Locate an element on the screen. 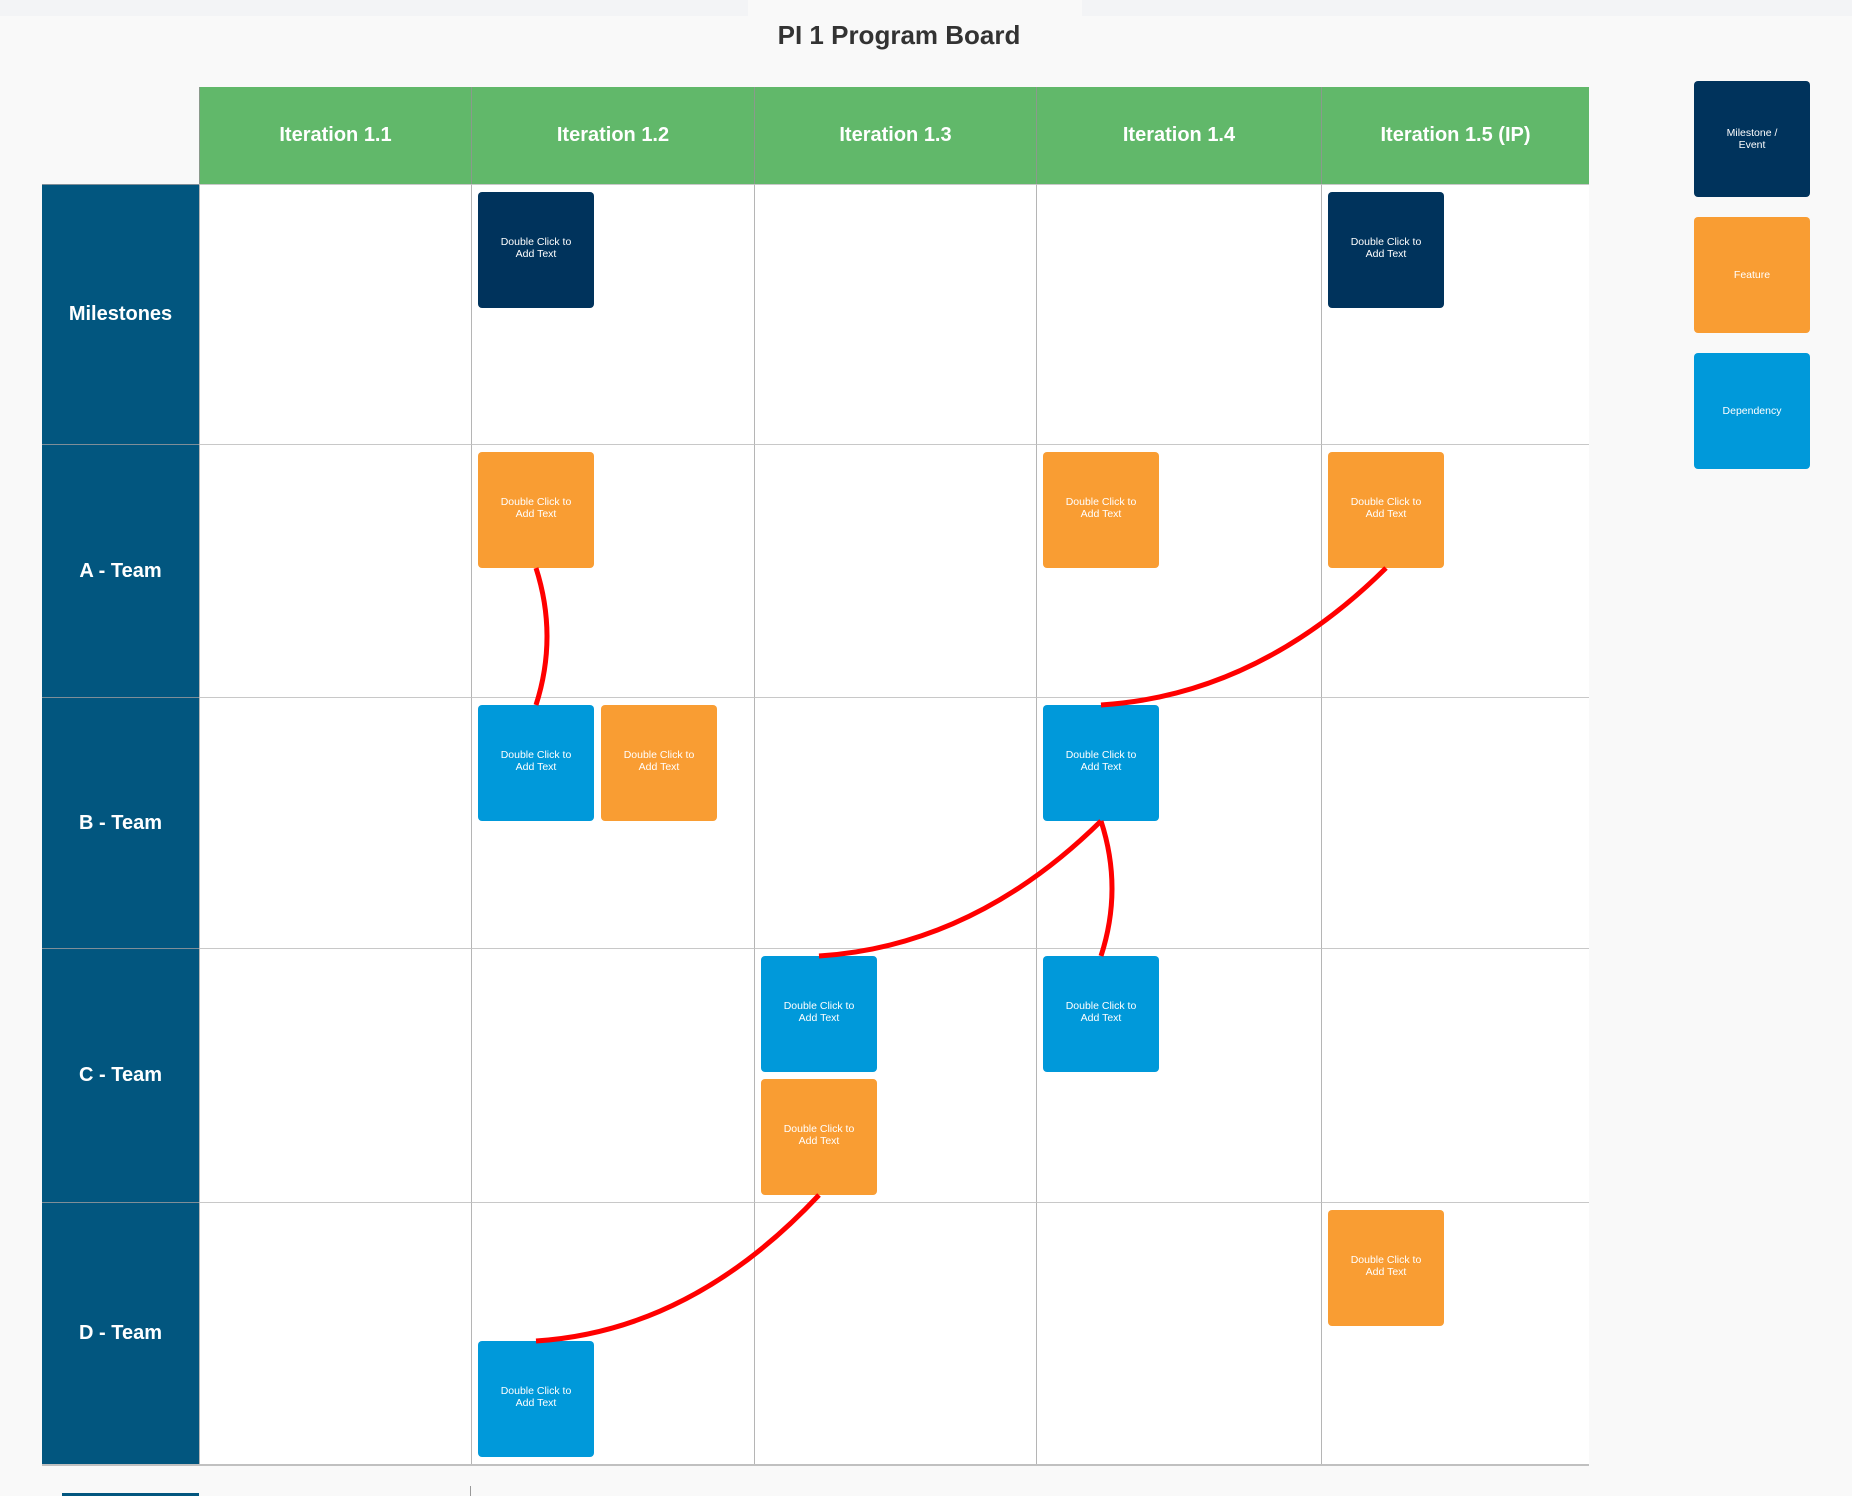  legend-label: Milestone / Event is located at coordinates (1752, 139).